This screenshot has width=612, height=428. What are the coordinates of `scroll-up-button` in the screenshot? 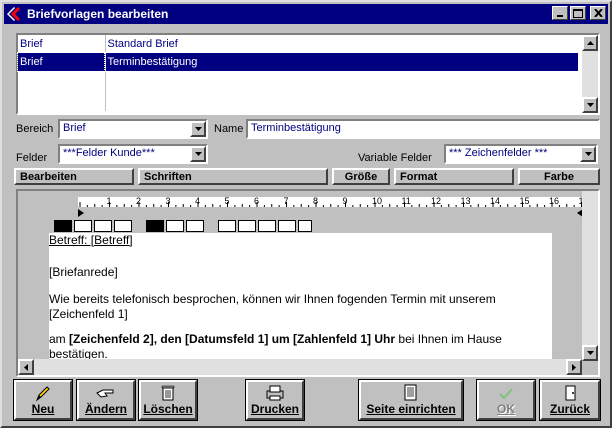 It's located at (590, 43).